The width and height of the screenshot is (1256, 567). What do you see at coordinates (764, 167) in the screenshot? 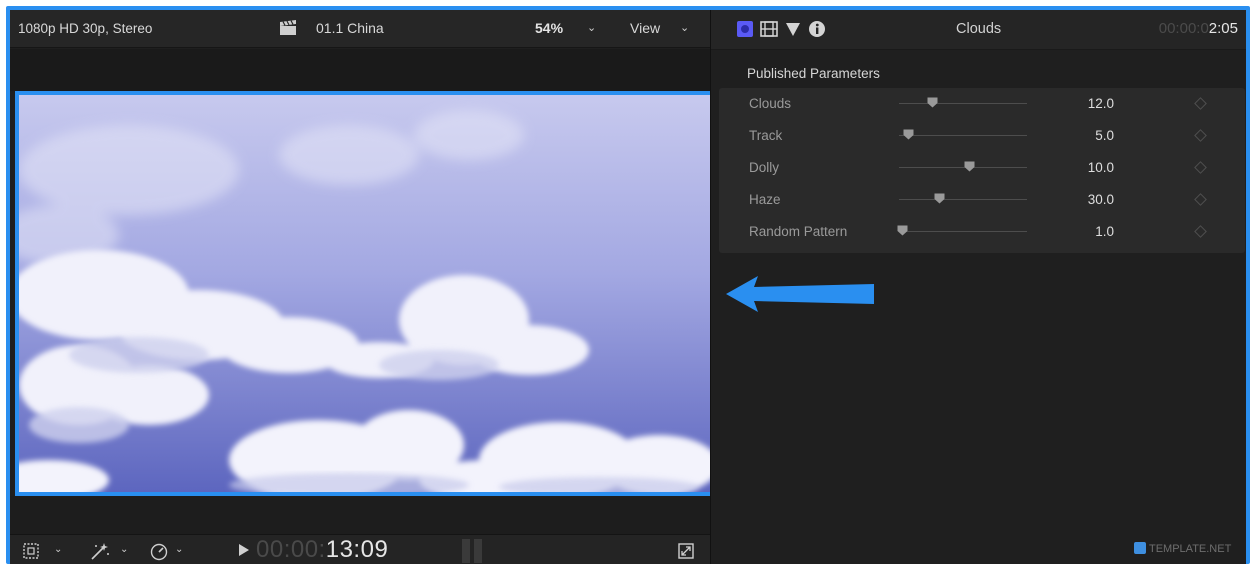
I see `parameter-label: Dolly` at bounding box center [764, 167].